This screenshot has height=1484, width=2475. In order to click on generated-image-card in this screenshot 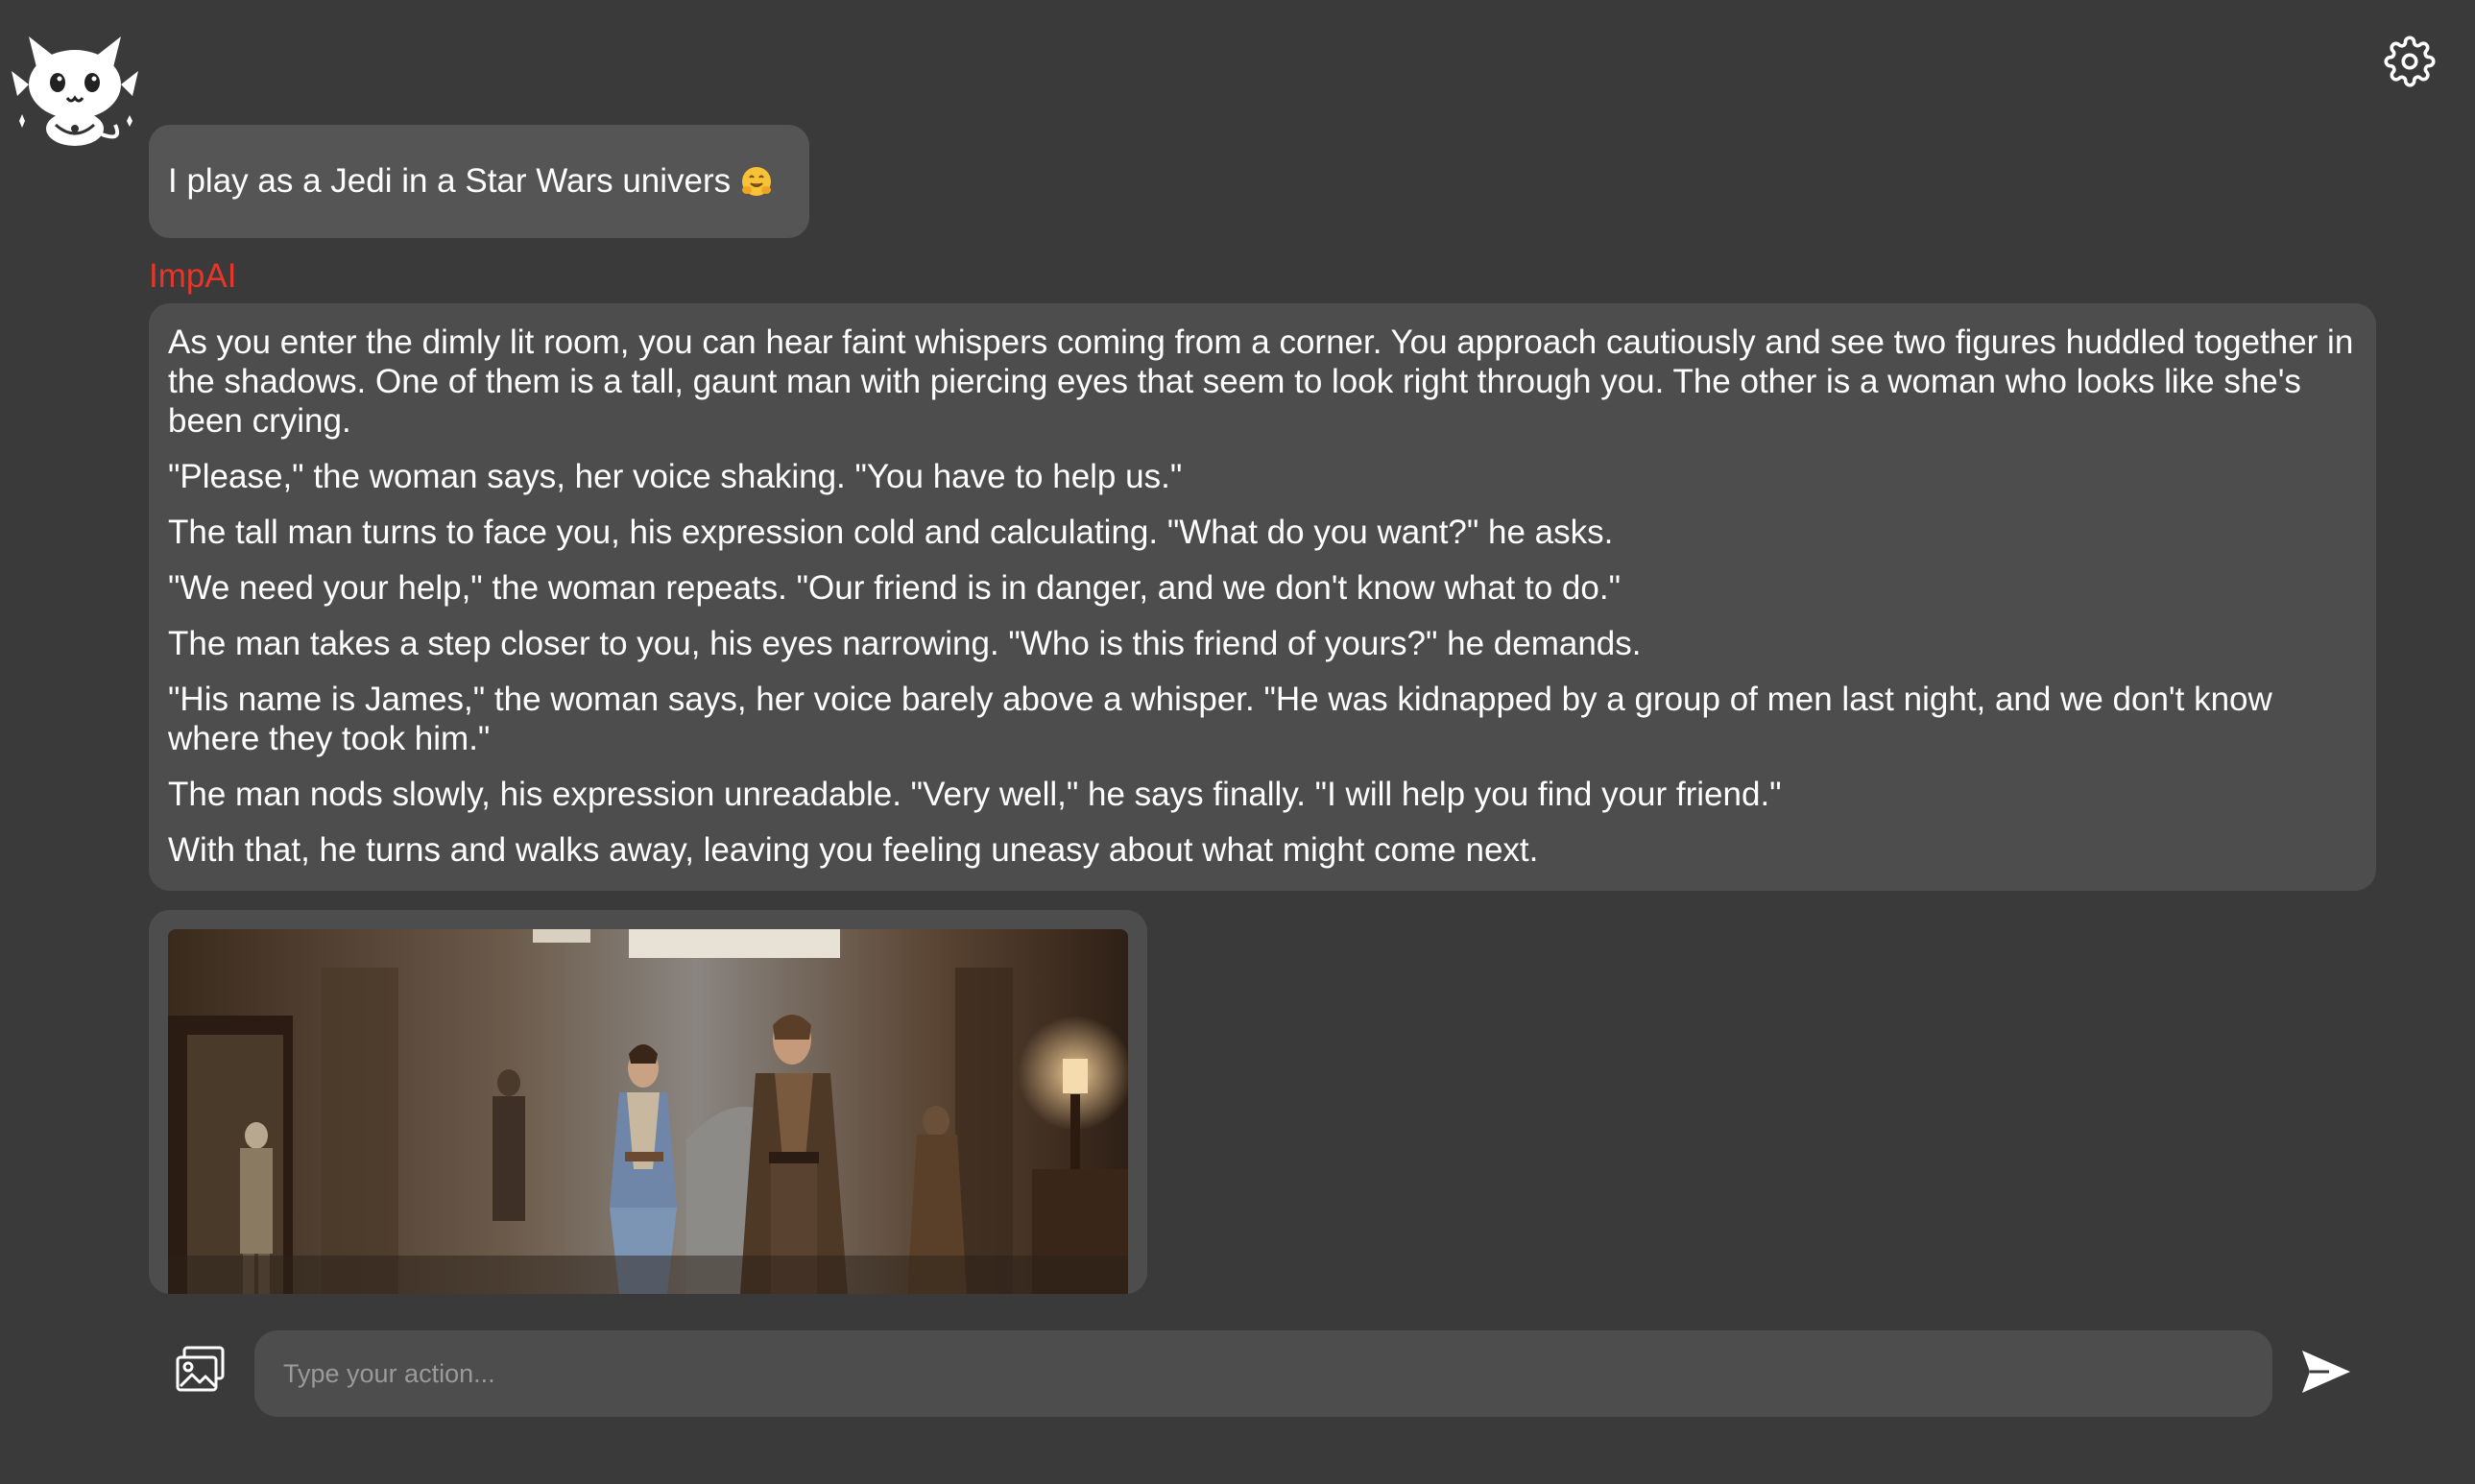, I will do `click(648, 1102)`.